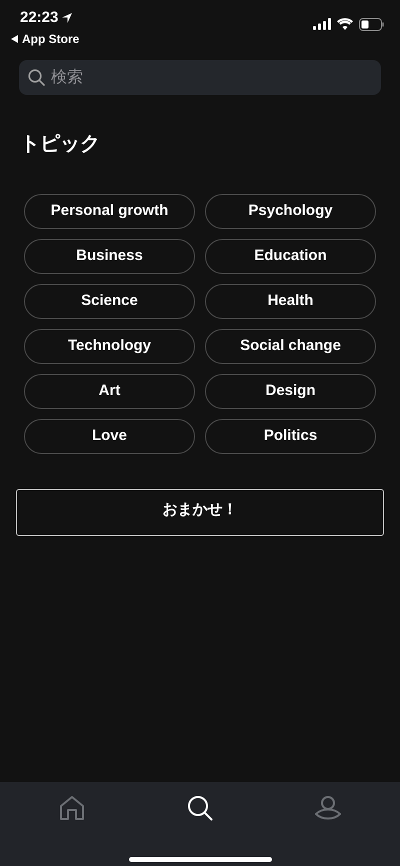 The width and height of the screenshot is (400, 866). Describe the element at coordinates (109, 256) in the screenshot. I see `topic-chip: Business` at that location.